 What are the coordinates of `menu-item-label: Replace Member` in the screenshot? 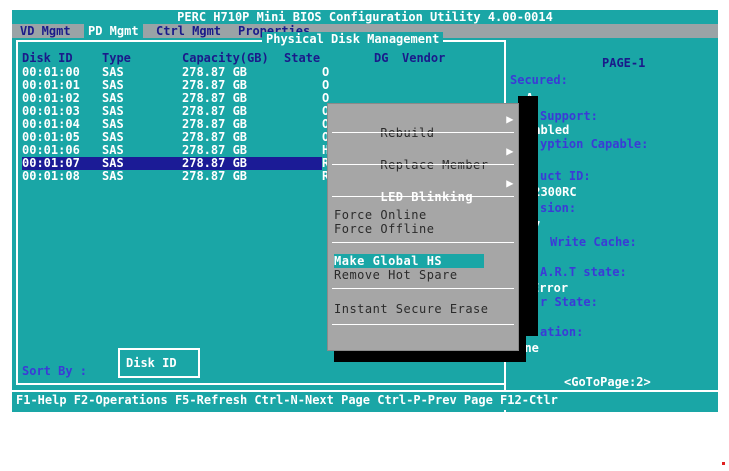 It's located at (434, 165).